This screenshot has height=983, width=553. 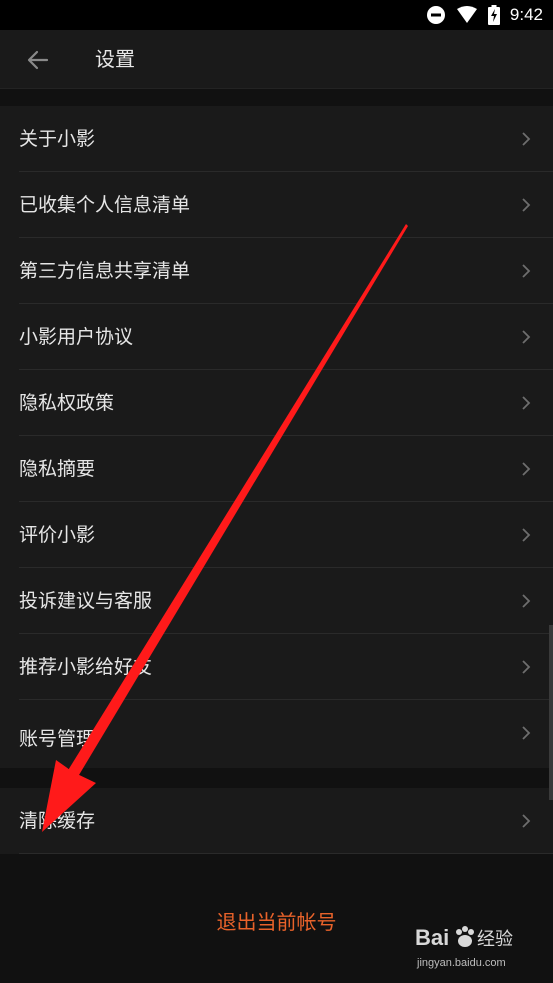 What do you see at coordinates (276, 403) in the screenshot?
I see `settings-item-privacy-policy: 隐私权政策` at bounding box center [276, 403].